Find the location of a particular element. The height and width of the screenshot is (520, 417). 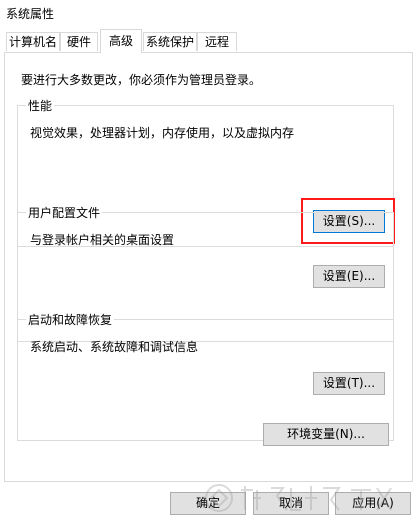

tab-system-protection: 系统保护 is located at coordinates (170, 41).